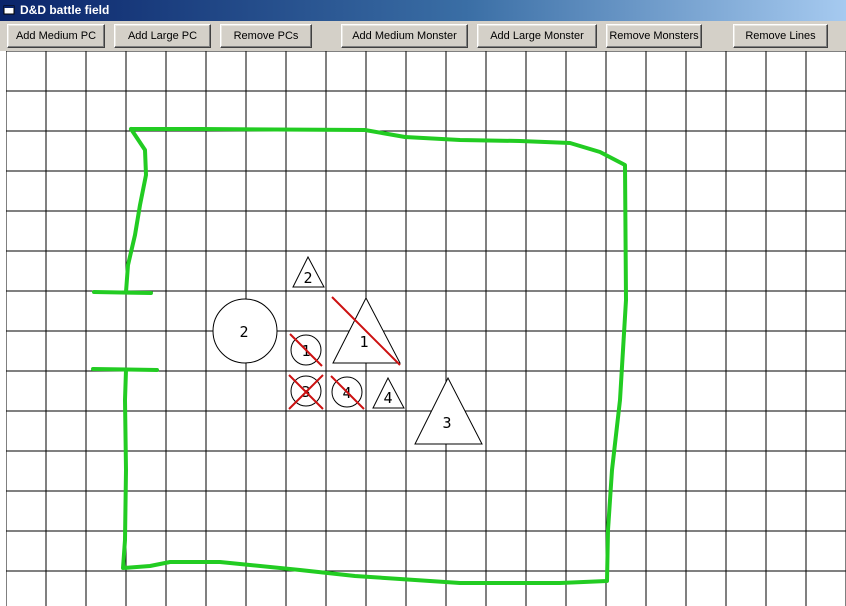 The image size is (846, 606). Describe the element at coordinates (780, 36) in the screenshot. I see `remove-lines-button: Remove Lines` at that location.